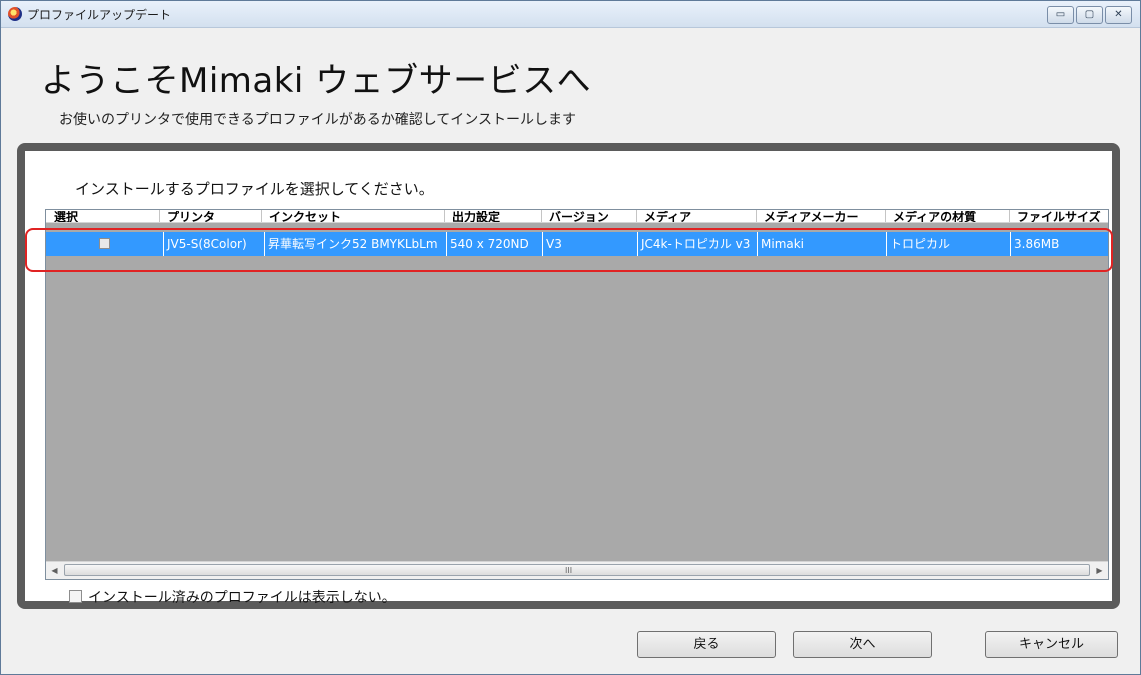 The width and height of the screenshot is (1141, 675). What do you see at coordinates (354, 216) in the screenshot?
I see `column-header-inkset: インクセット` at bounding box center [354, 216].